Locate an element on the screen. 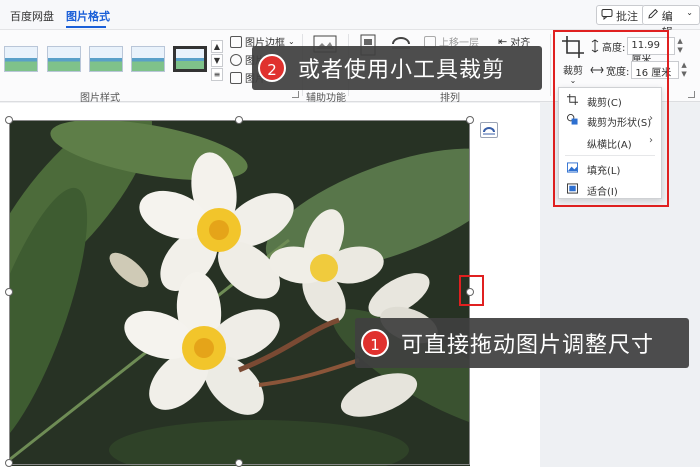 This screenshot has width=700, height=467. tab-baidu-netdisk: 百度网盘 is located at coordinates (32, 16).